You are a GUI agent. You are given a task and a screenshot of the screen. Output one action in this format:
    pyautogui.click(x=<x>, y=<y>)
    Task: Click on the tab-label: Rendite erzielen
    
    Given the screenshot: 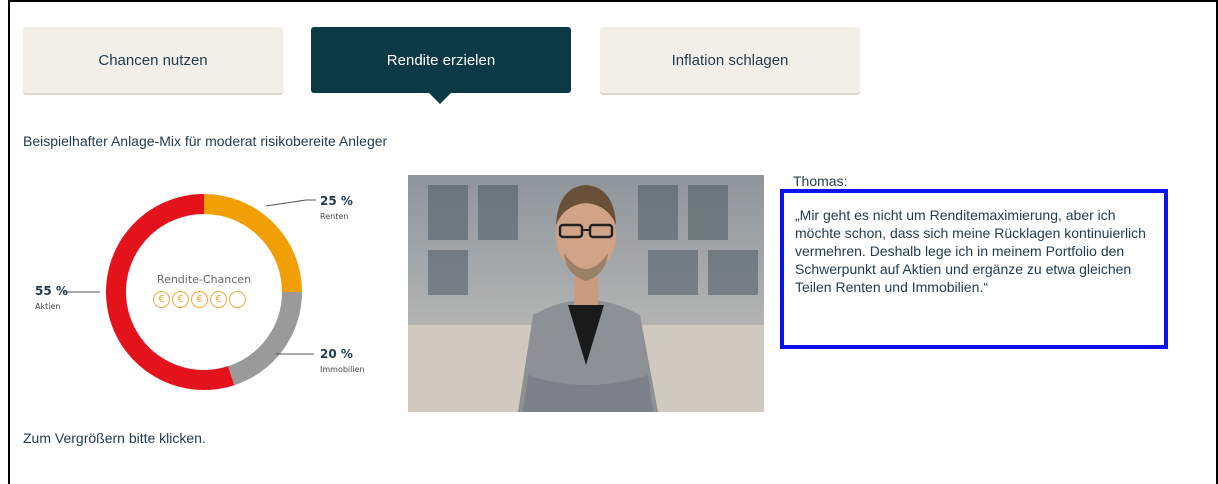 What is the action you would take?
    pyautogui.click(x=441, y=60)
    